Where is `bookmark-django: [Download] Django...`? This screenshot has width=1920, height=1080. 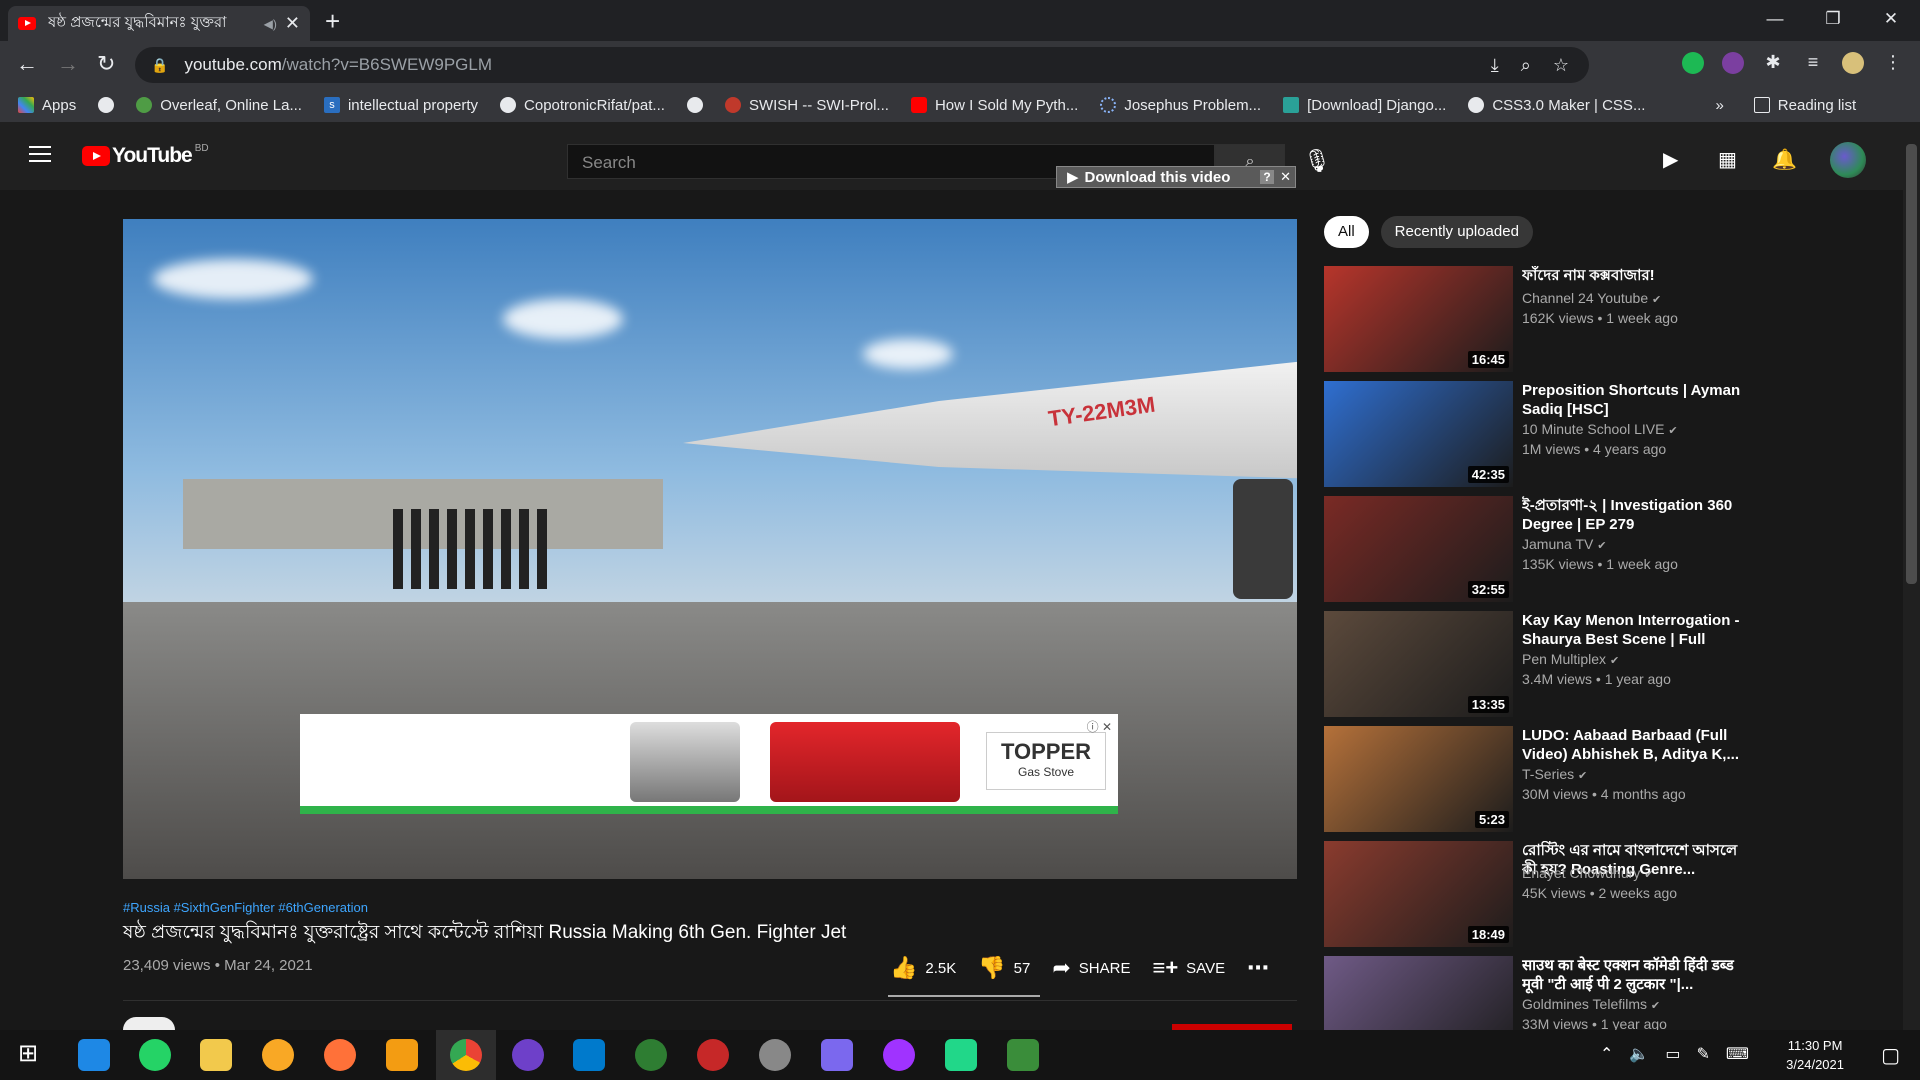 bookmark-django: [Download] Django... is located at coordinates (1364, 105).